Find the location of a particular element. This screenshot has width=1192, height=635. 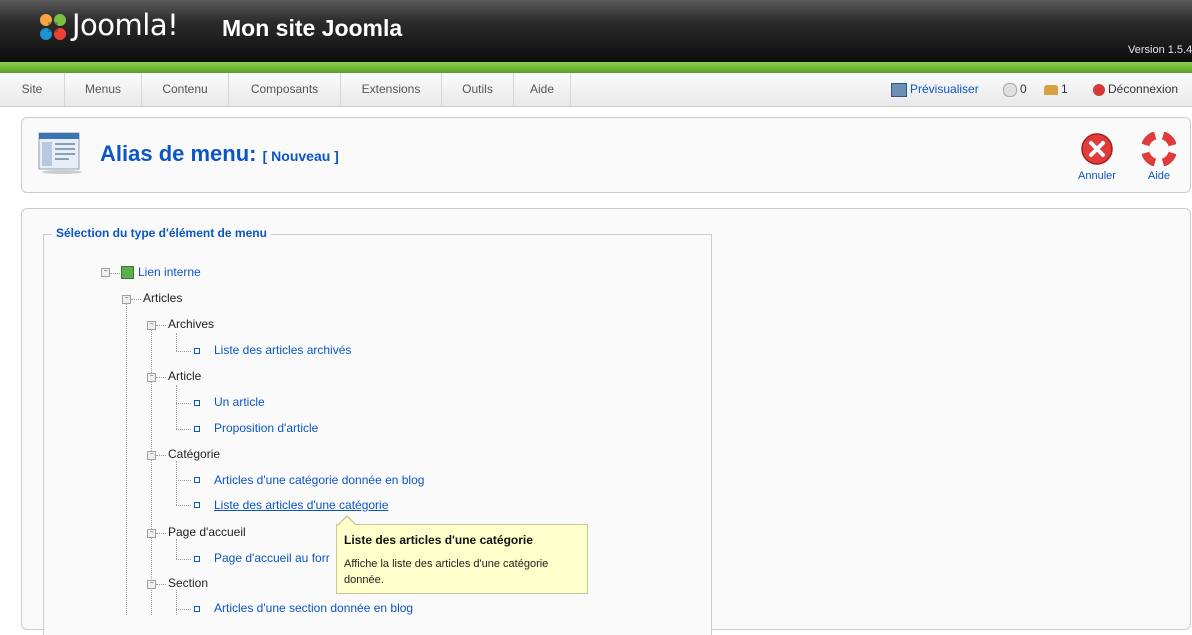

tooltip-title: Liste des articles d'une catégorie is located at coordinates (438, 540).